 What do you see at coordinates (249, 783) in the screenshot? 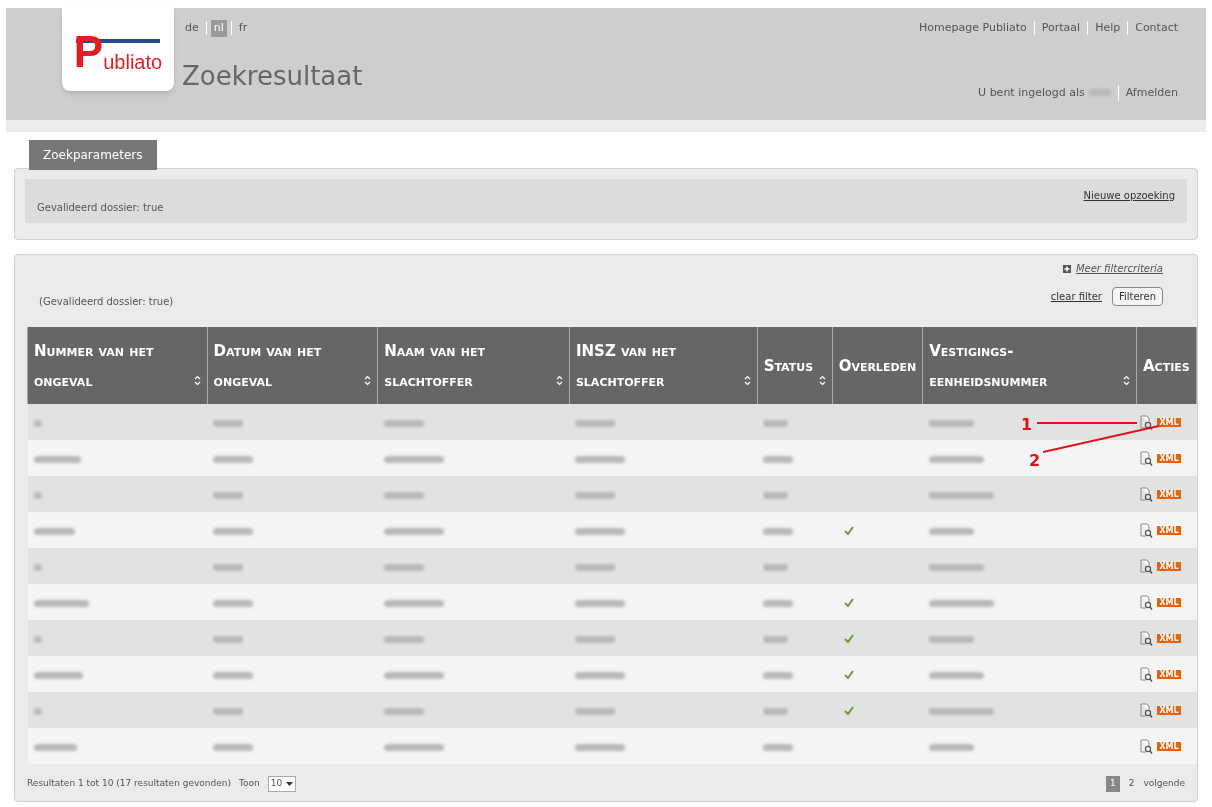
I see `page-size-label: Toon` at bounding box center [249, 783].